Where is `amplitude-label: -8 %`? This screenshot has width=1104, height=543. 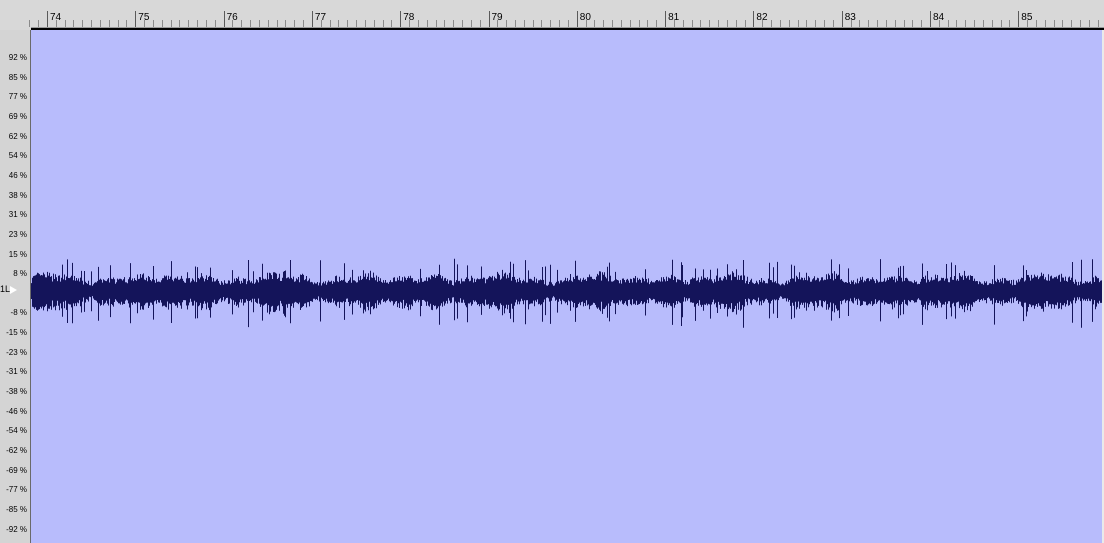 amplitude-label: -8 % is located at coordinates (18, 313).